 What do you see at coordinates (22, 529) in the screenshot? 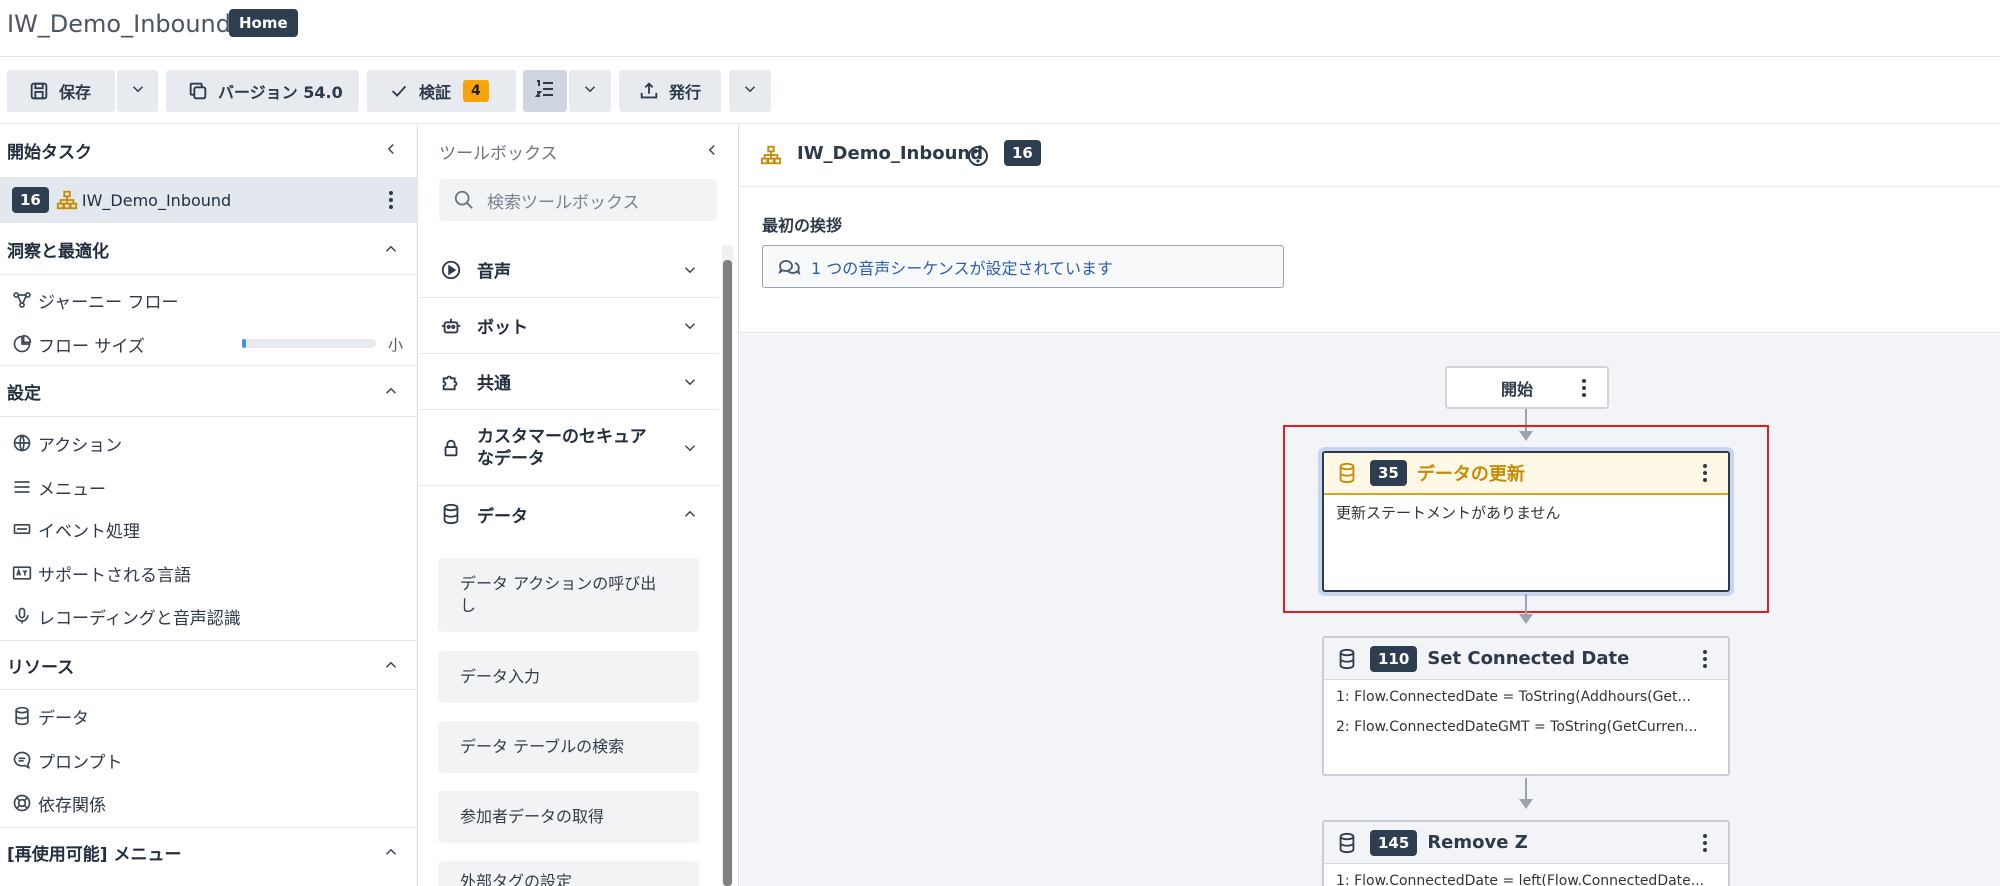
I see `ticket-icon` at bounding box center [22, 529].